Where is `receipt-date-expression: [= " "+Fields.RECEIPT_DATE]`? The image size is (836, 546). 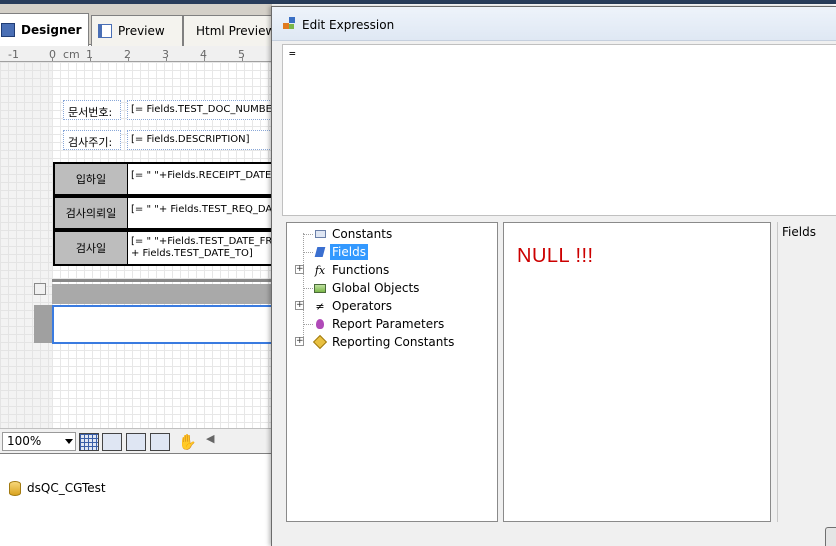 receipt-date-expression: [= " "+Fields.RECEIPT_DATE] is located at coordinates (201, 175).